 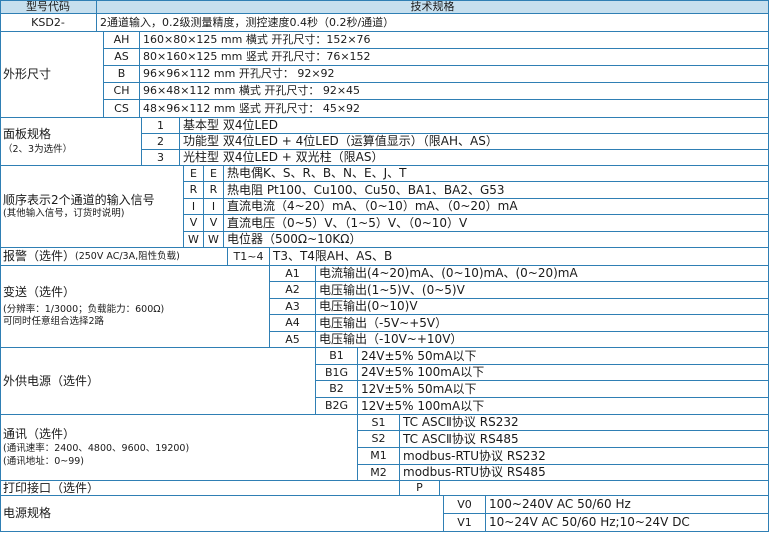 I want to click on input-code-ch1: W, so click(x=194, y=240).